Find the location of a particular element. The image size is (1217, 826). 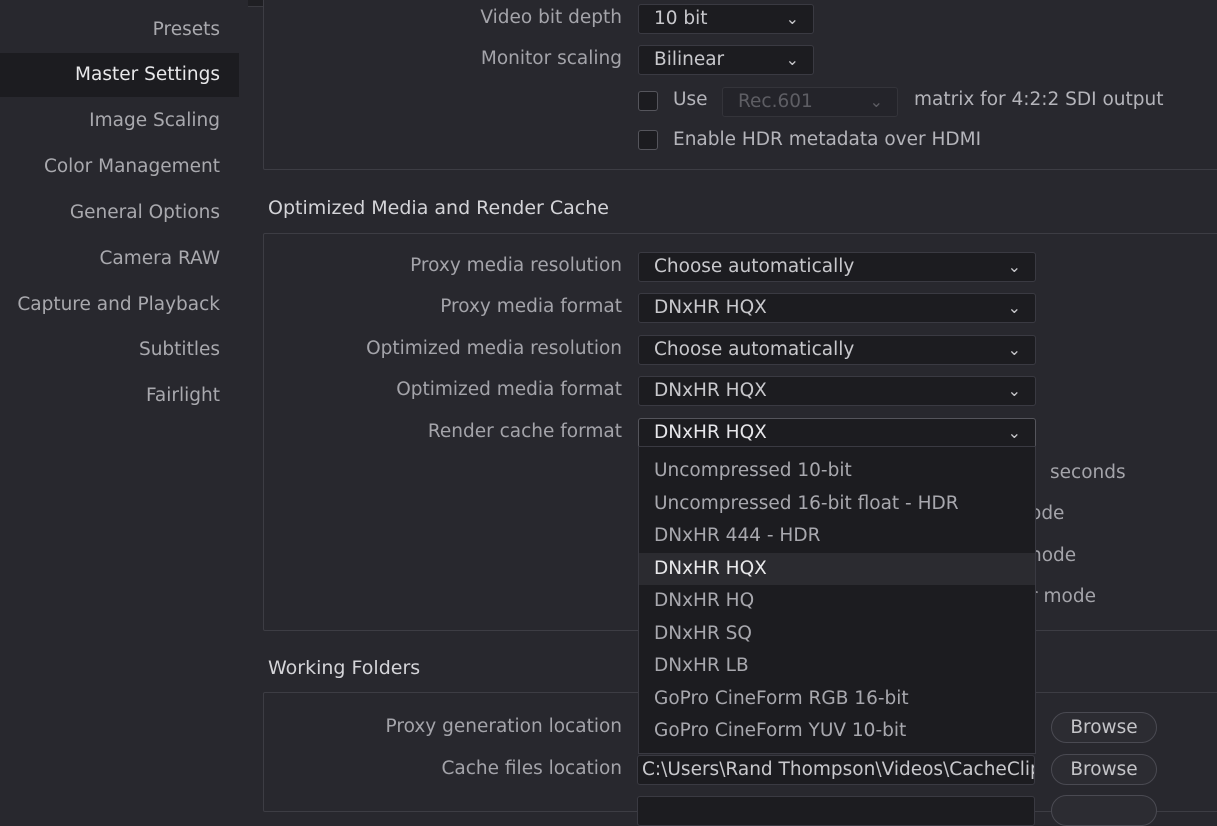

sidebar-item-image-scaling: Image Scaling is located at coordinates (110, 121).